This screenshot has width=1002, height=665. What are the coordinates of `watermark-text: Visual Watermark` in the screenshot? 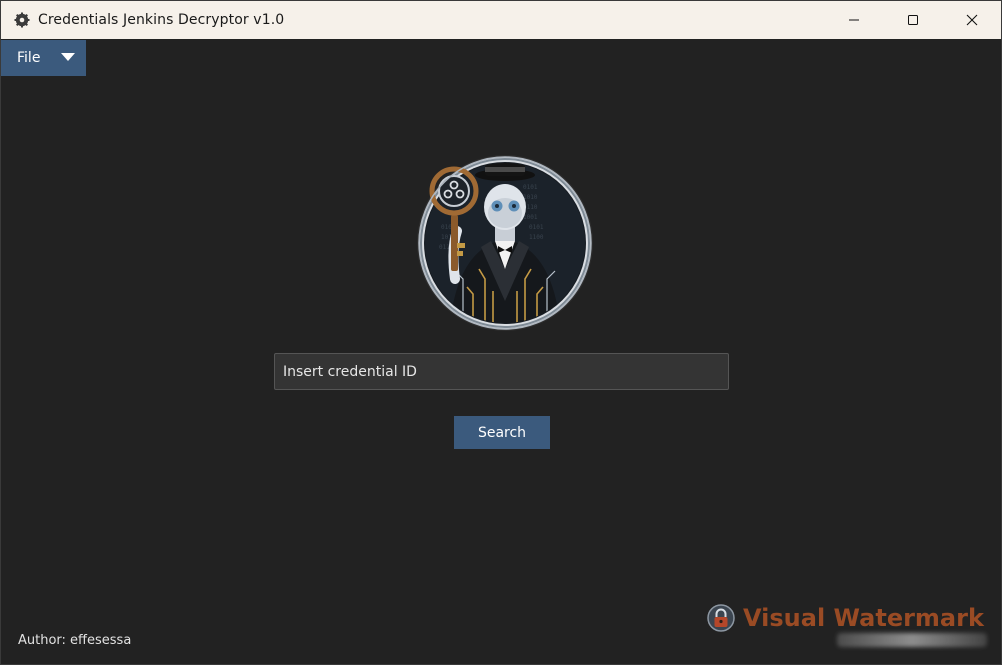 It's located at (863, 618).